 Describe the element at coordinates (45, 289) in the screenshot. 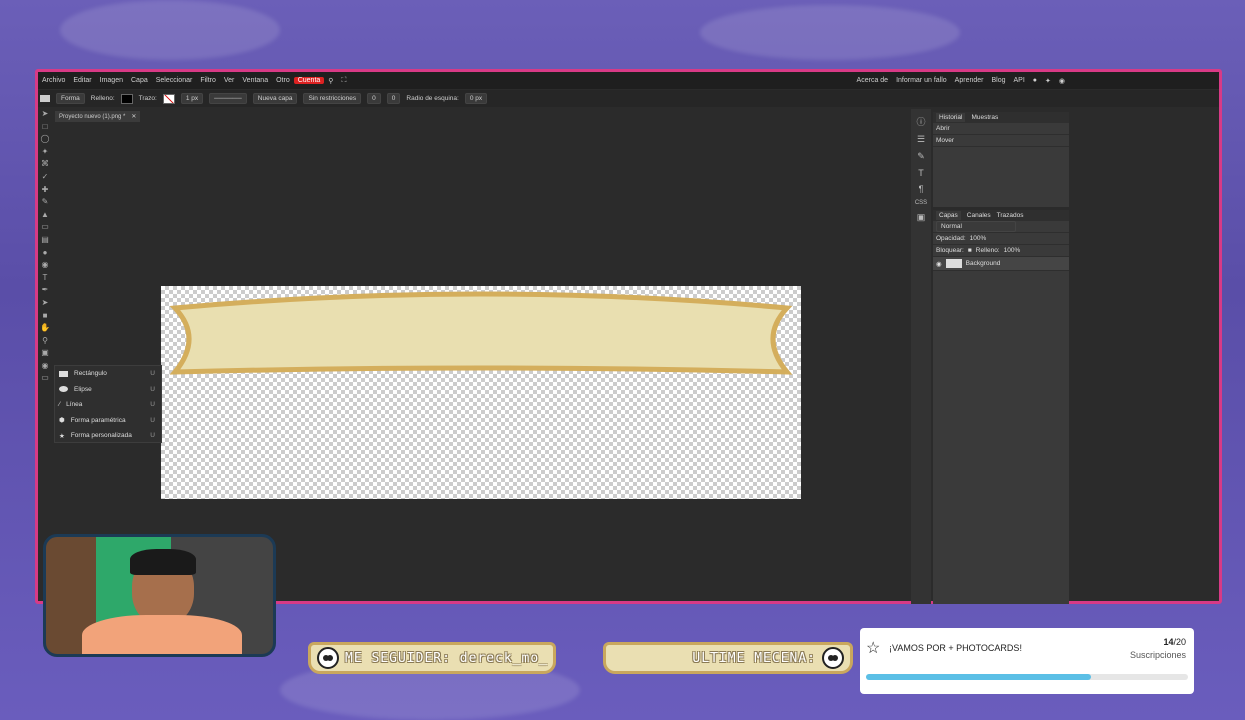

I see `pen-tool-icon: ✒` at that location.